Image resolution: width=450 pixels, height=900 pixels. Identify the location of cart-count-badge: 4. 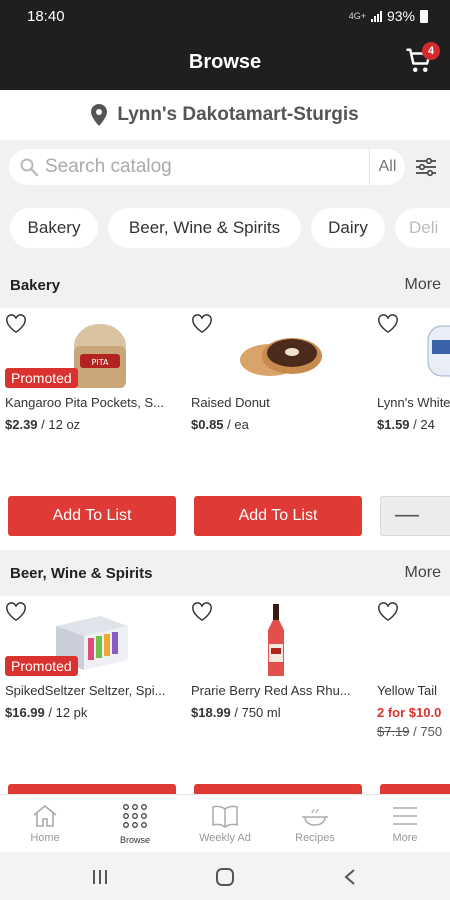
(431, 51).